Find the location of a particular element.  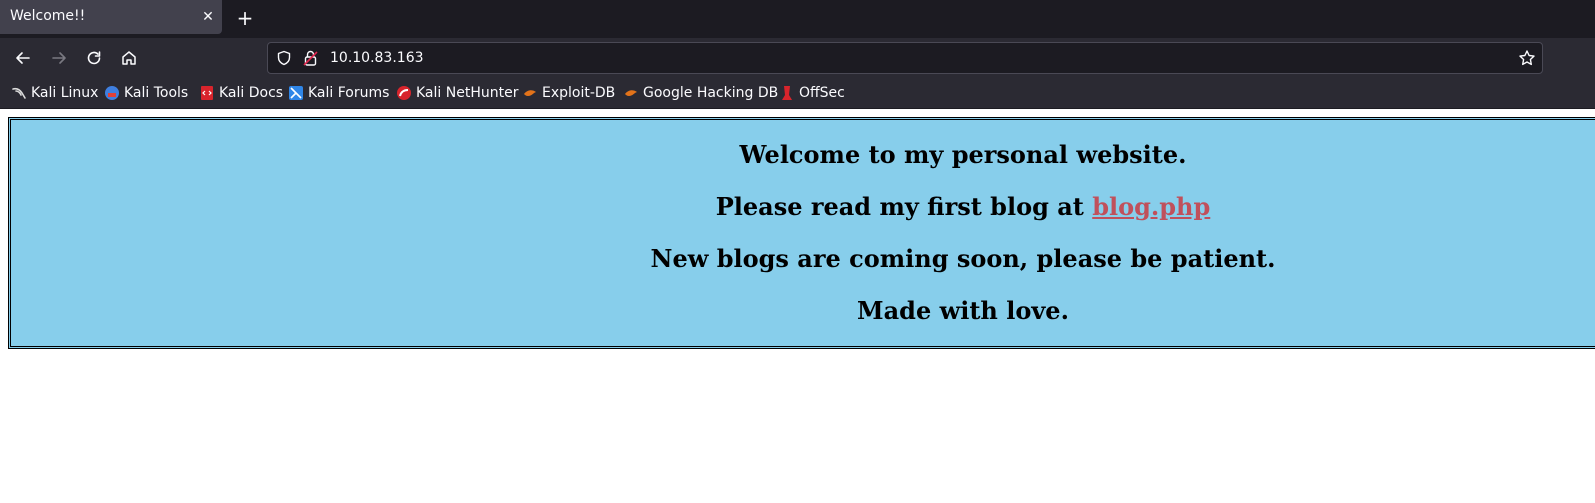

bookmark-exploit-db: Exploit-DB is located at coordinates (568, 93).